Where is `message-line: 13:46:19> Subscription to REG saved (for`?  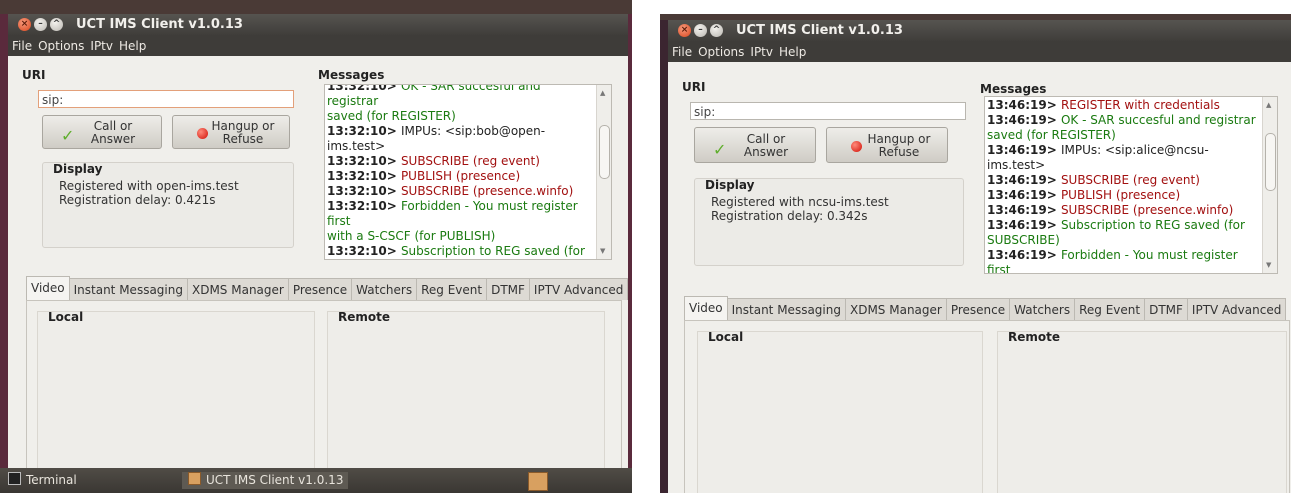
message-line: 13:46:19> Subscription to REG saved (for is located at coordinates (1124, 225).